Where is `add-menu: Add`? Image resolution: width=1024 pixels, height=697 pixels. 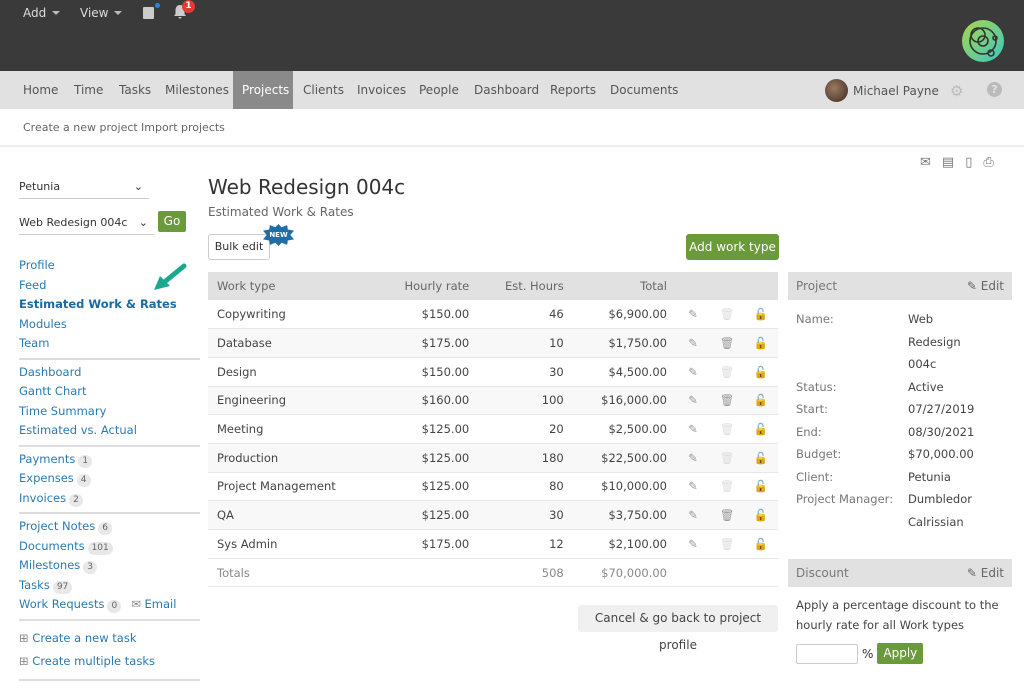 add-menu: Add is located at coordinates (42, 13).